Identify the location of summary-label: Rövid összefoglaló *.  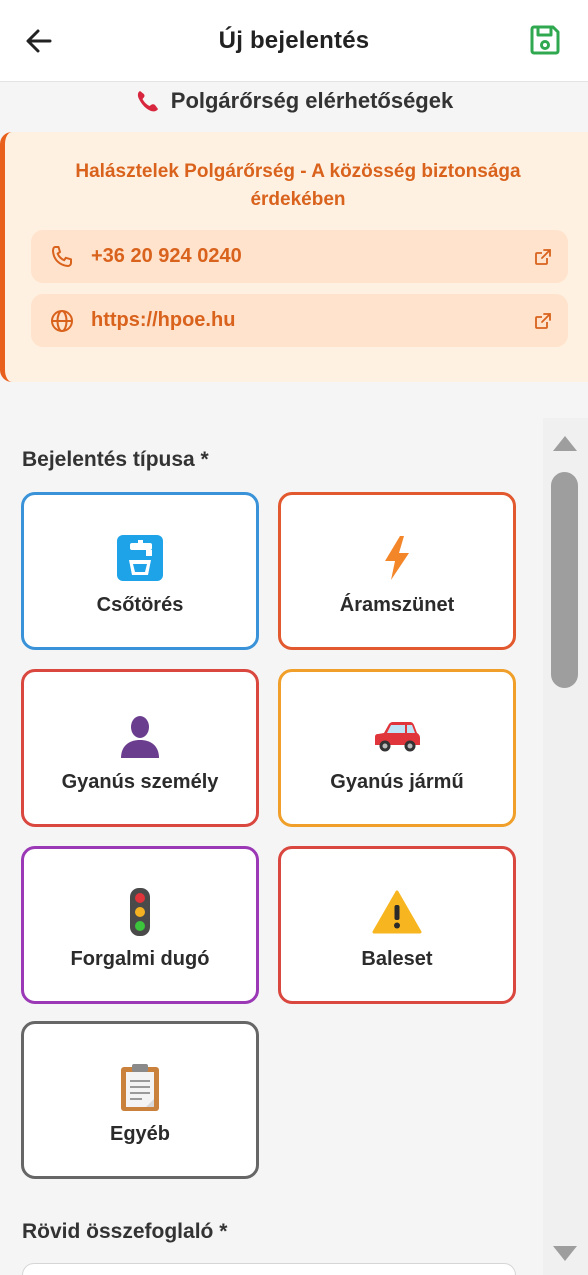
(125, 1231).